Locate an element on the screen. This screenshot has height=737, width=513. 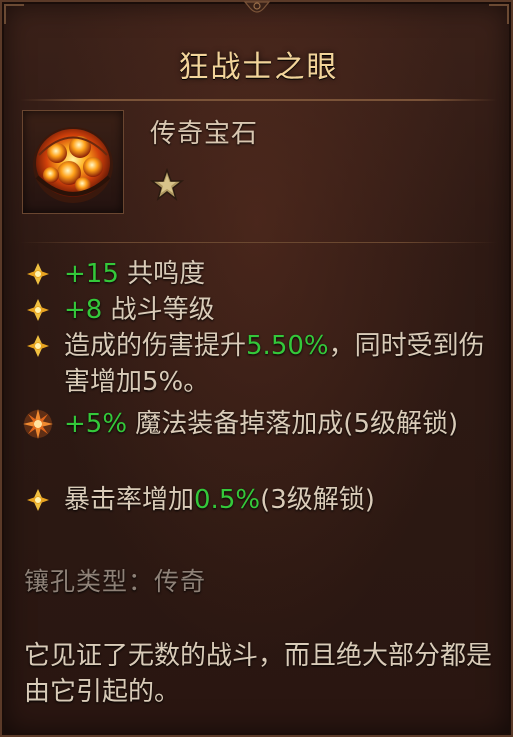
item-image-frame is located at coordinates (73, 162).